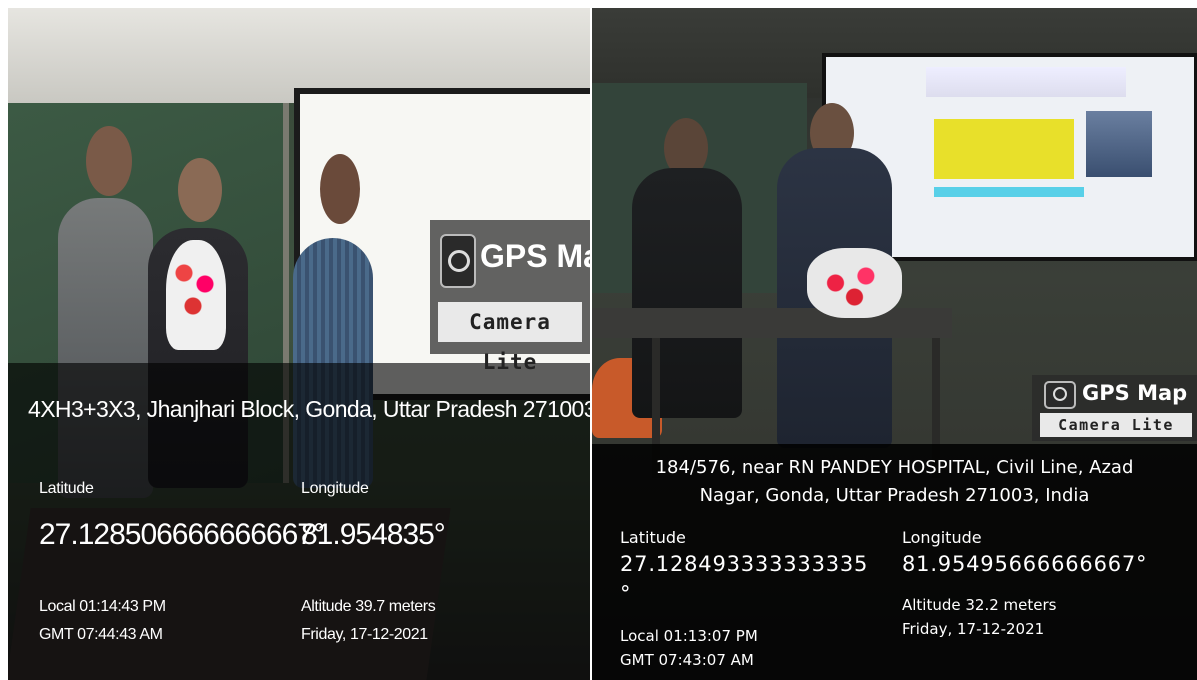  I want to click on latitude-degree: °, so click(626, 594).